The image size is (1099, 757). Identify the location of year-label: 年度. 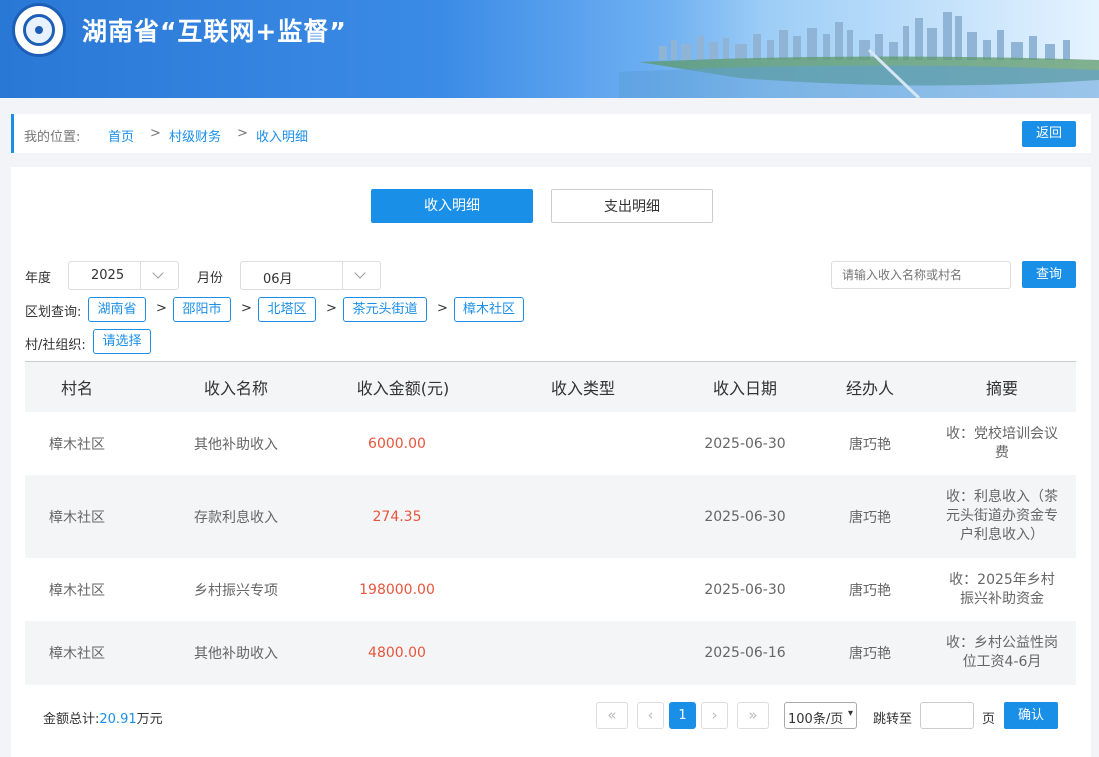
(38, 278).